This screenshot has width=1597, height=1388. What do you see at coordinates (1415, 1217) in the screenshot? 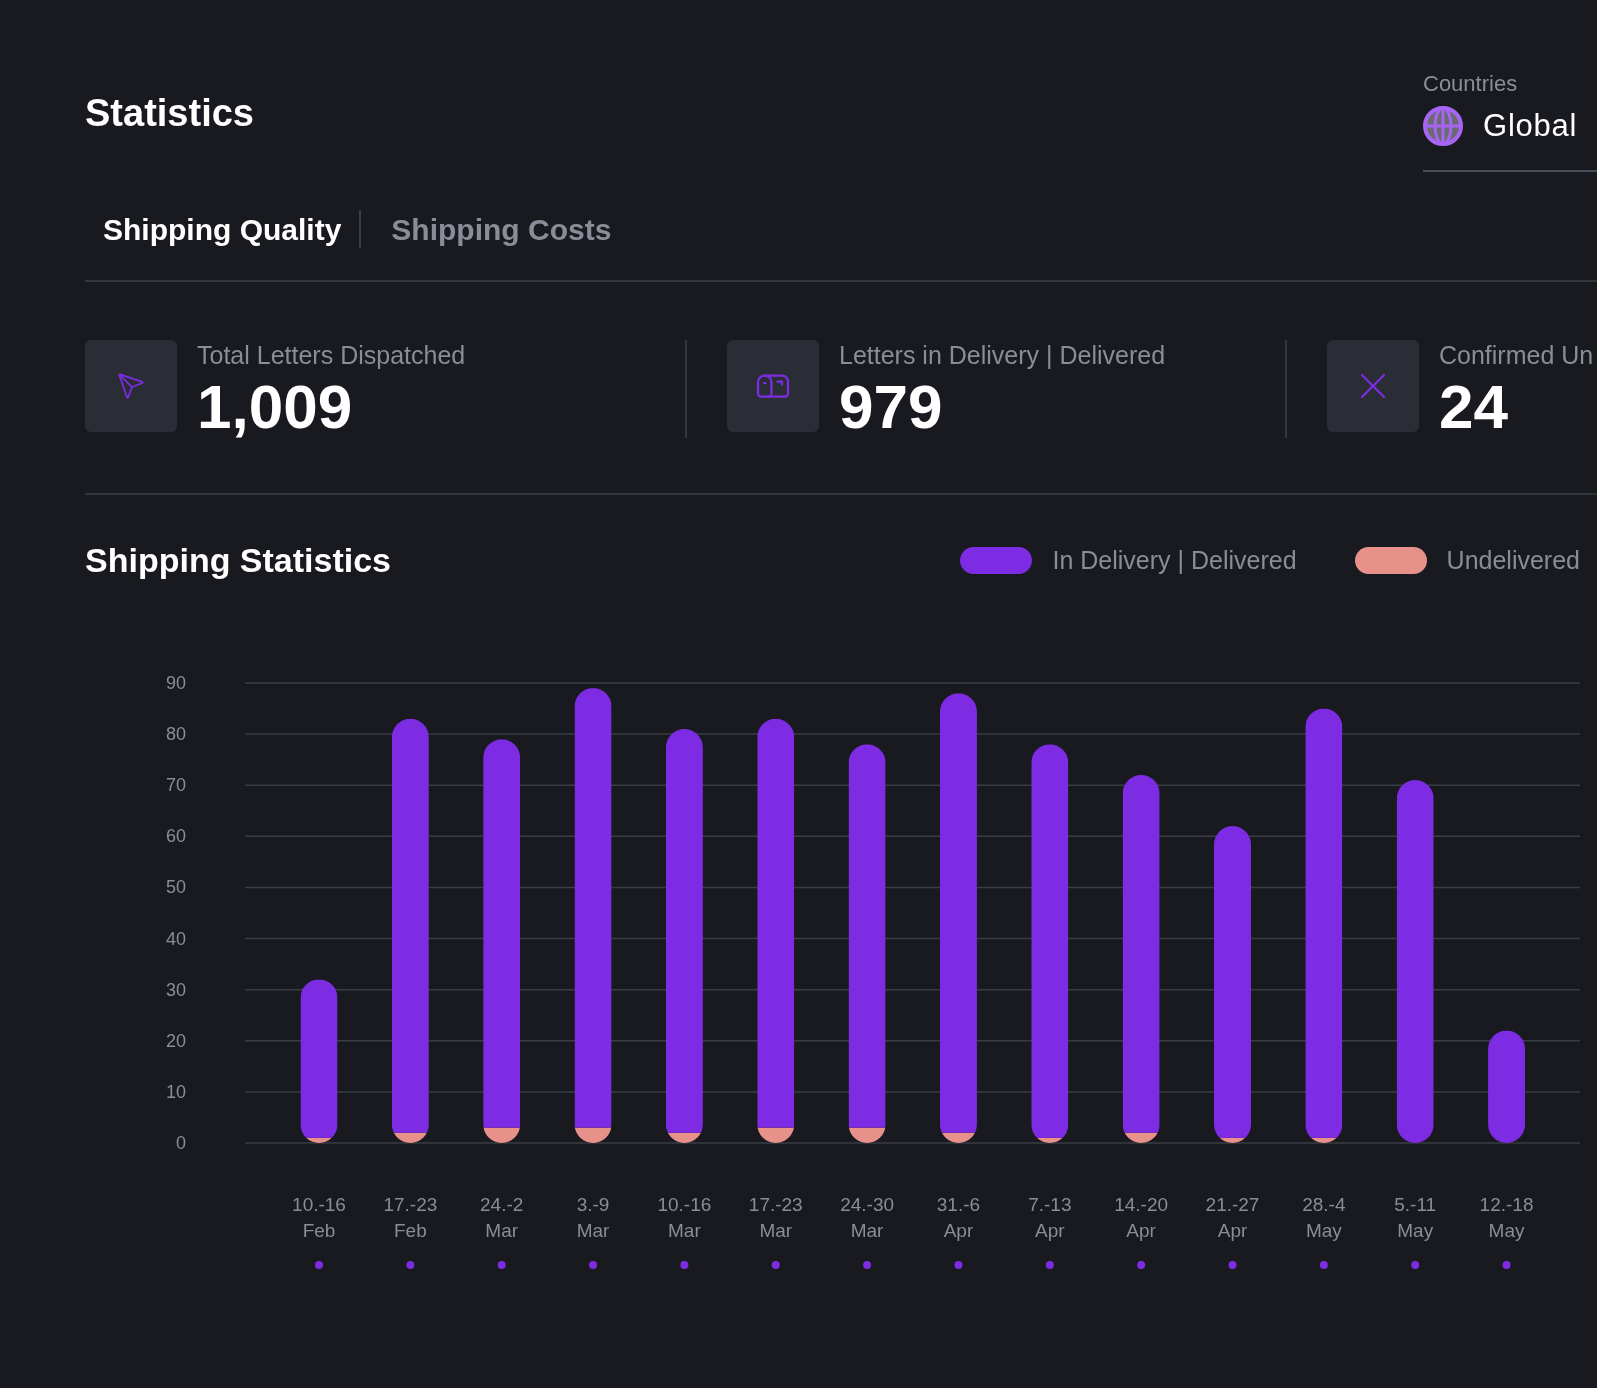
I see `axis-label: 5.-11 May` at bounding box center [1415, 1217].